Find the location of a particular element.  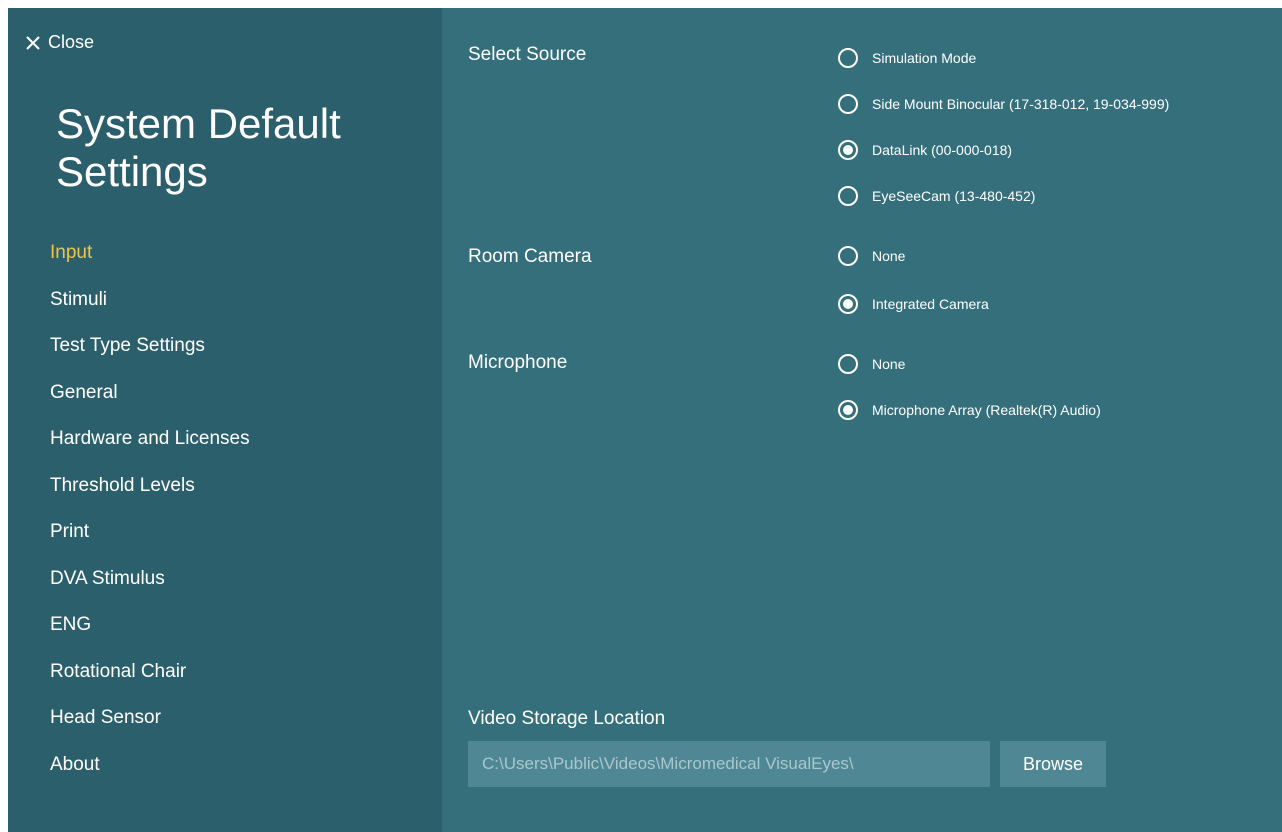

radio-label: EyeSeeCam (13-480-452) is located at coordinates (954, 196).